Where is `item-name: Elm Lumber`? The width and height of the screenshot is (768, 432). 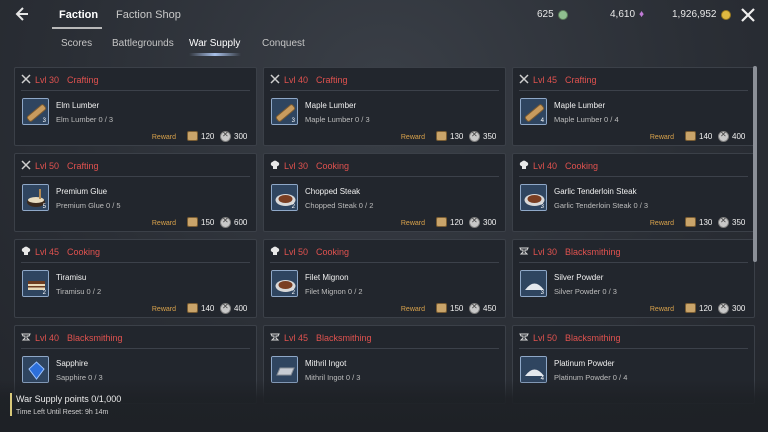
item-name: Elm Lumber is located at coordinates (78, 105).